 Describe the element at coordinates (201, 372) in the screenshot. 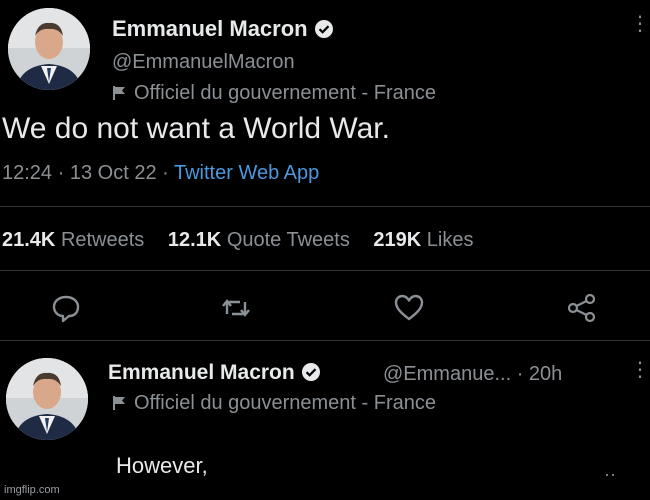

I see `reply-author-name-text: Emmanuel Macron` at that location.